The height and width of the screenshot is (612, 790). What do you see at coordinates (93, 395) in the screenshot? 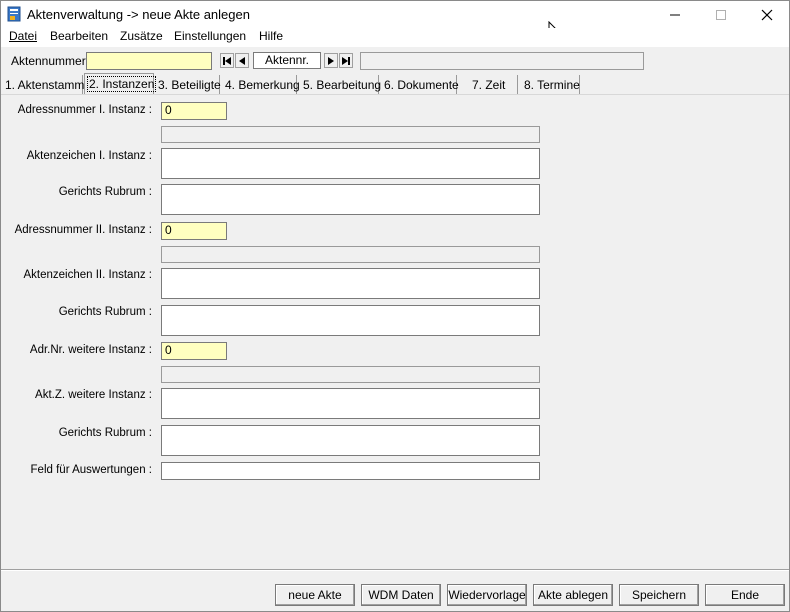
I see `az3-label: Akt.Z. weitere Instanz :` at bounding box center [93, 395].